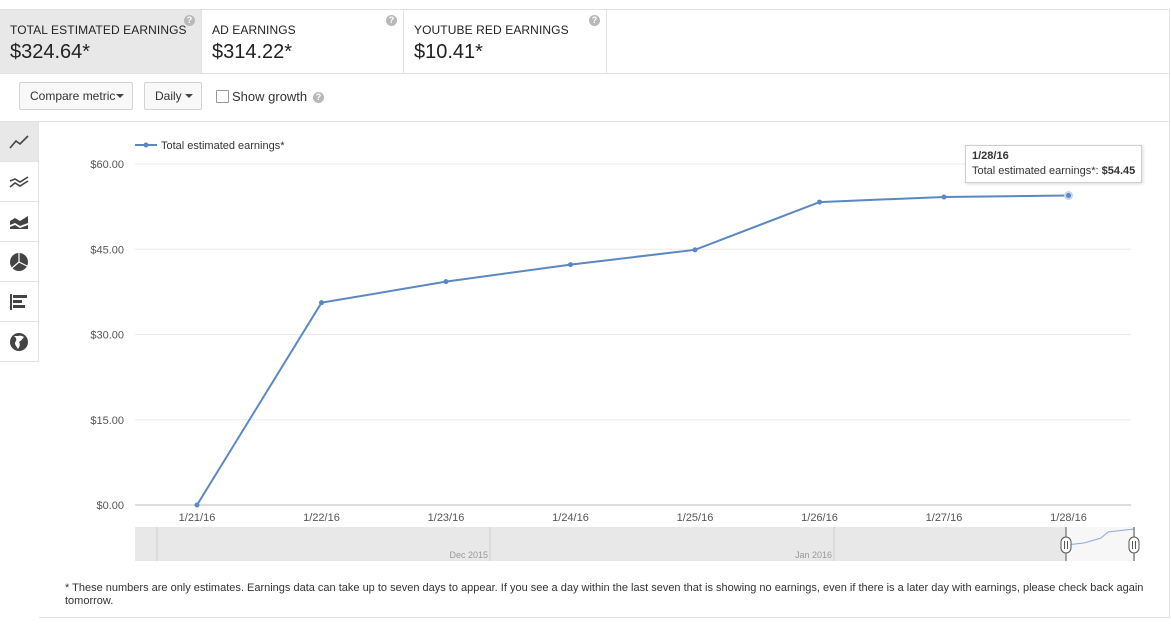 The width and height of the screenshot is (1171, 627). What do you see at coordinates (107, 336) in the screenshot?
I see `y-tick-label: $30.00` at bounding box center [107, 336].